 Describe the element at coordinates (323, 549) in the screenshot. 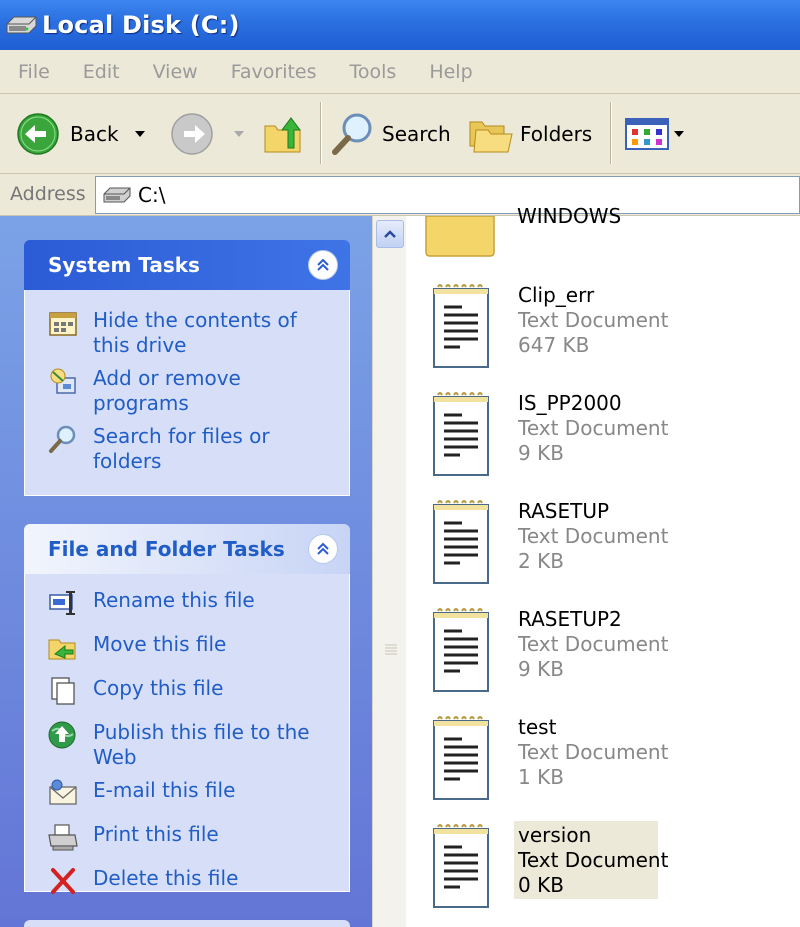

I see `file-folder-tasks-collapse-button` at that location.